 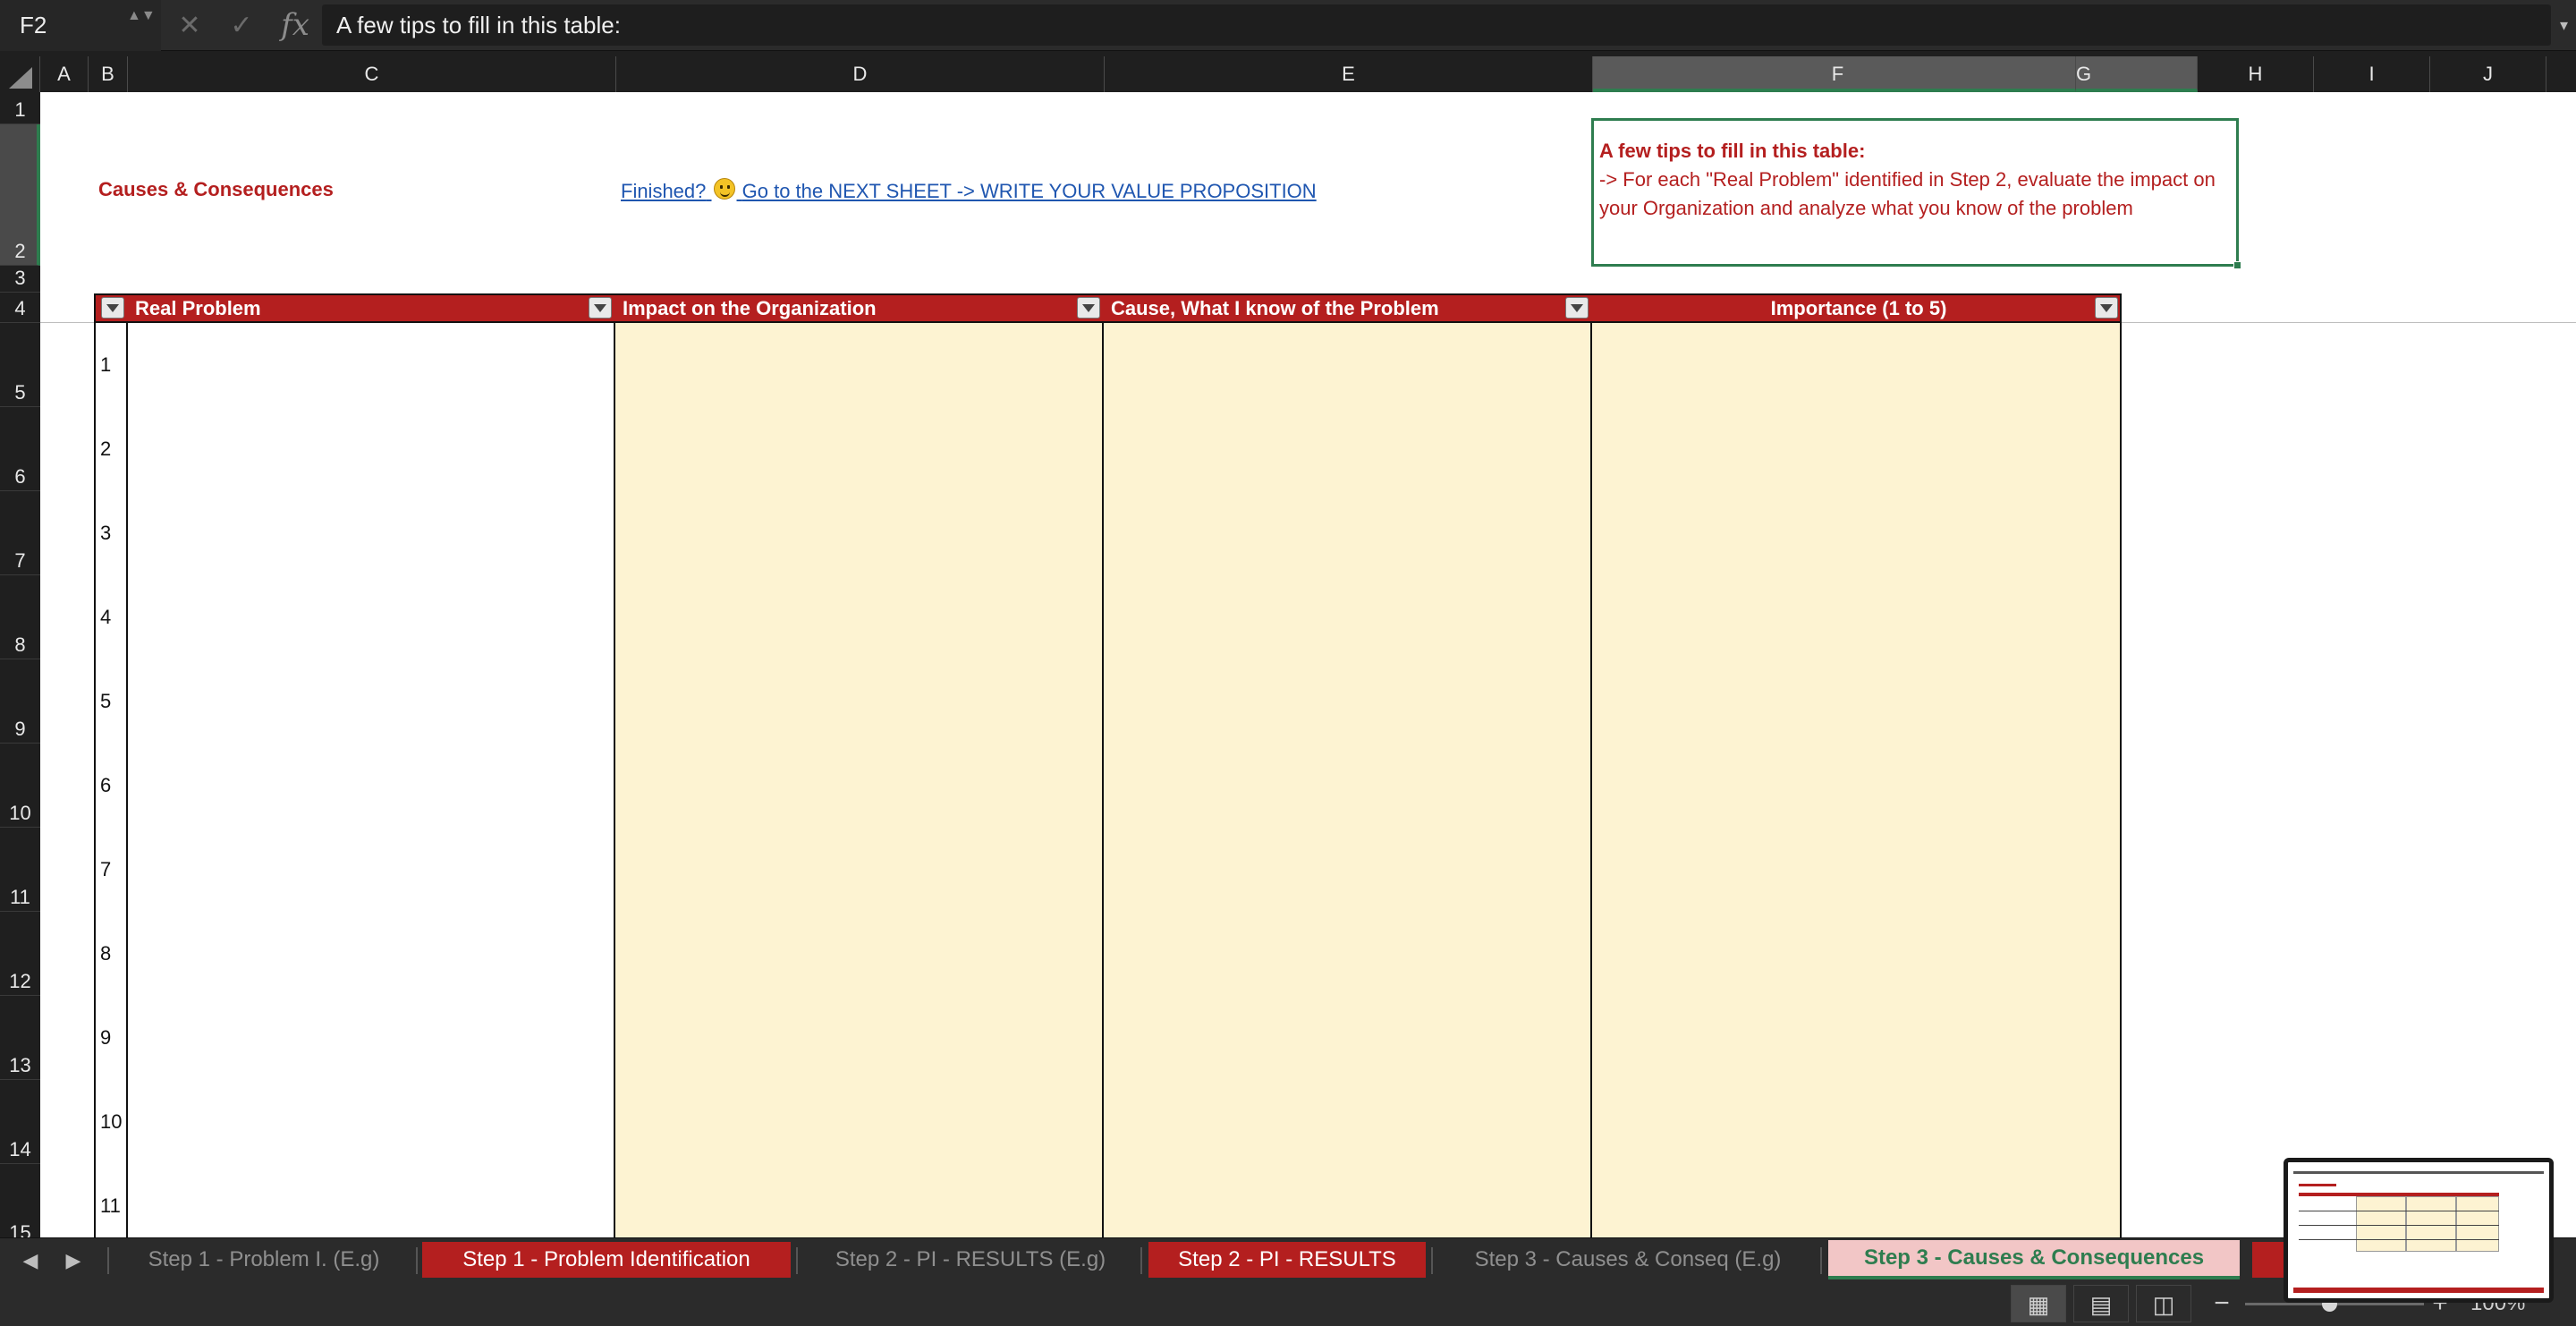 I want to click on row-header-2: 2, so click(x=20, y=195).